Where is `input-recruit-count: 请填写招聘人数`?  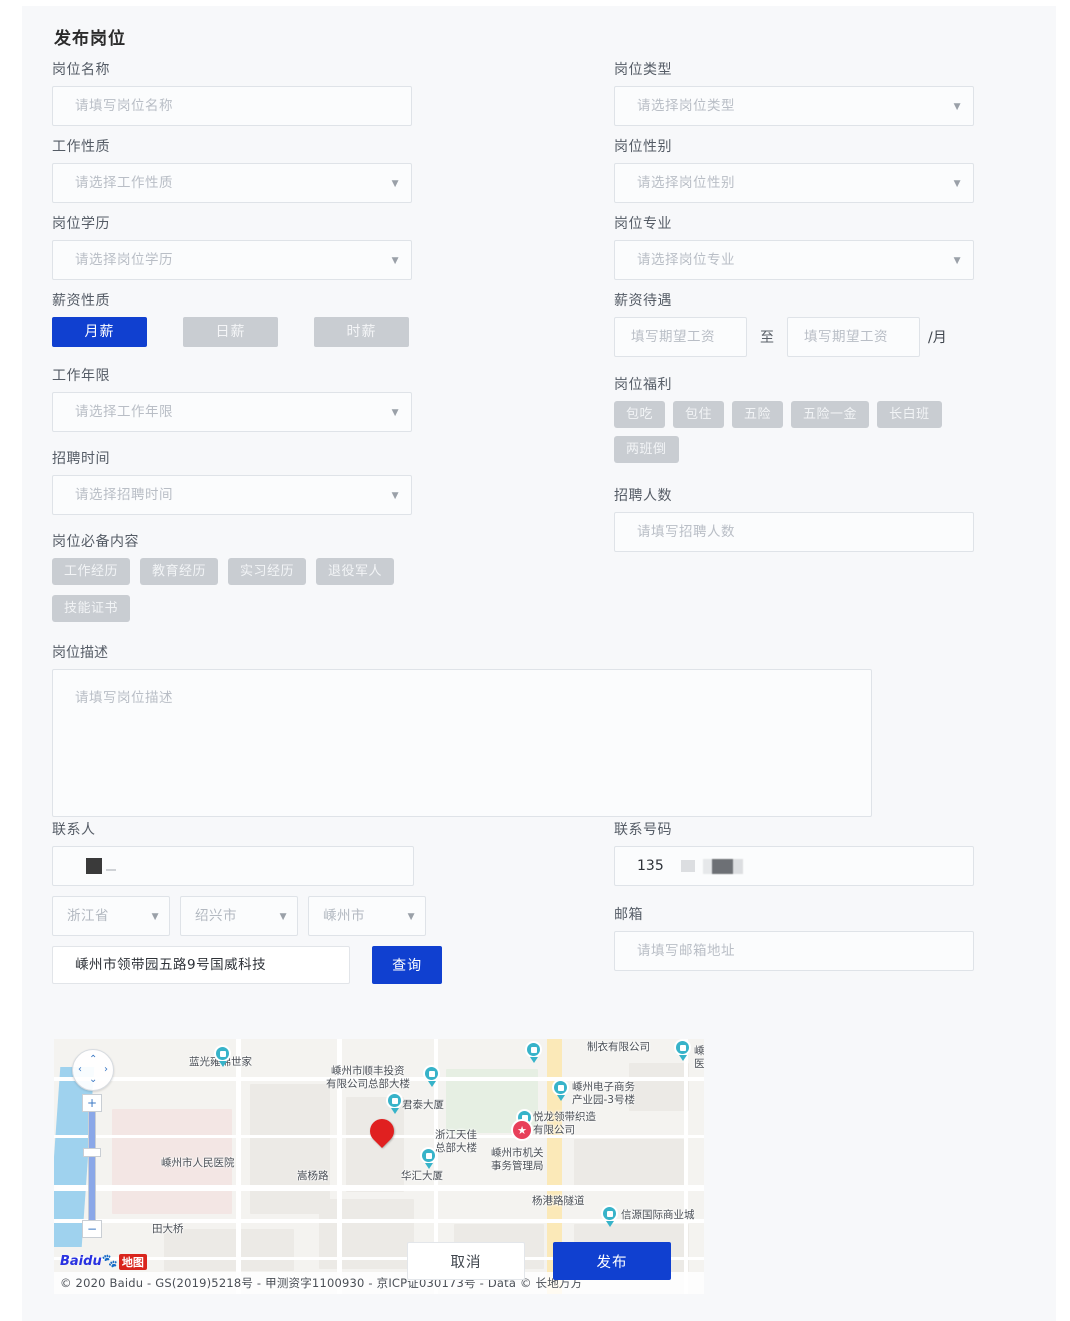
input-recruit-count: 请填写招聘人数 is located at coordinates (794, 532).